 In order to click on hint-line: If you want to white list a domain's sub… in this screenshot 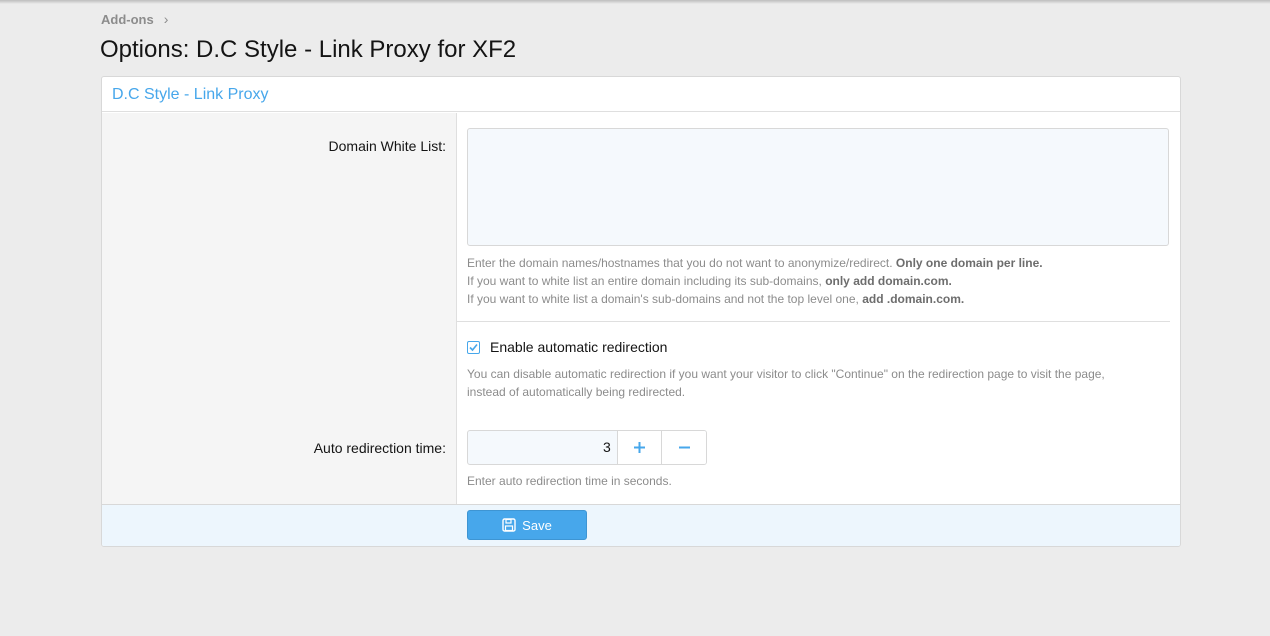, I will do `click(716, 299)`.